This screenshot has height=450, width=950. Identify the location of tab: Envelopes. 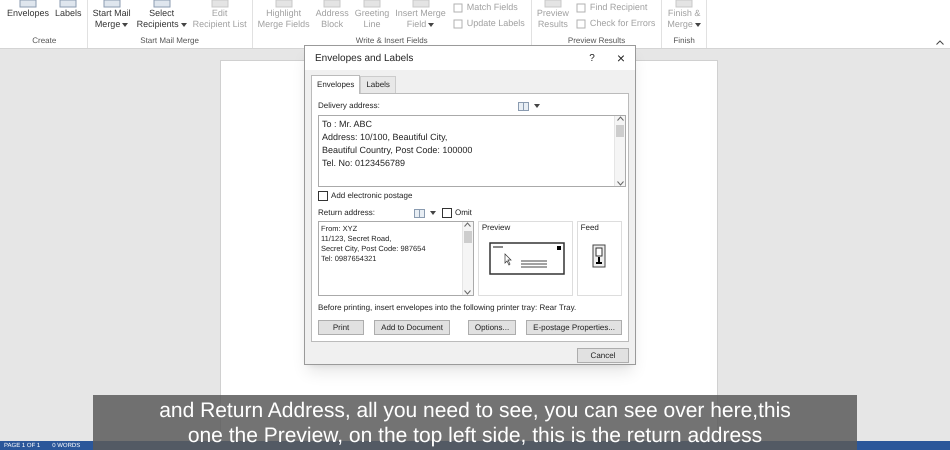
(335, 84).